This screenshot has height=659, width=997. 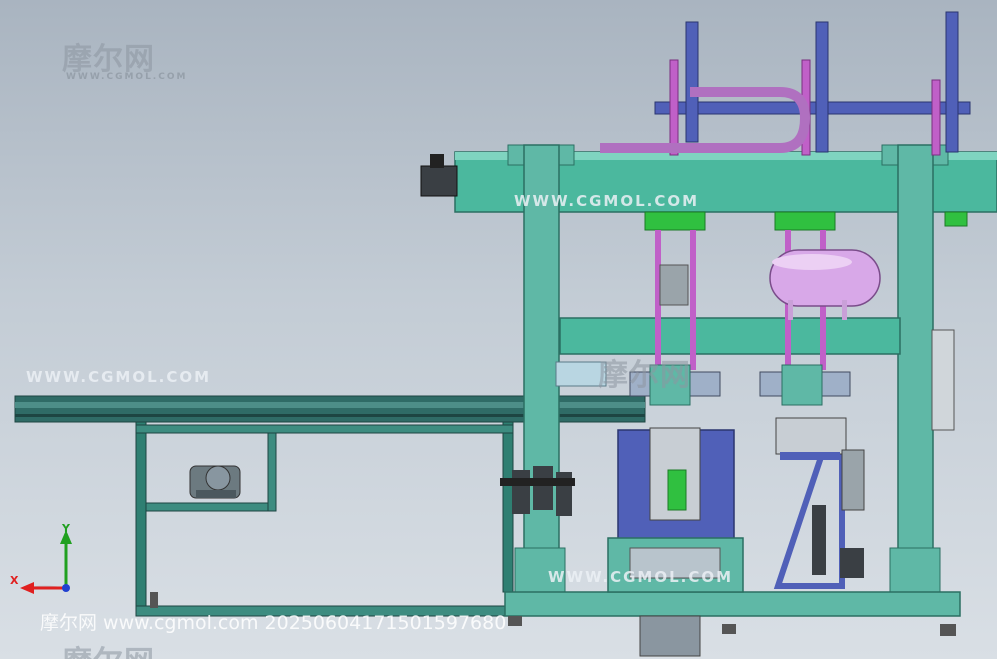 I want to click on watermark-footer: 摩尔网 www.cgmol.com 20250604171501597680, so click(x=273, y=623).